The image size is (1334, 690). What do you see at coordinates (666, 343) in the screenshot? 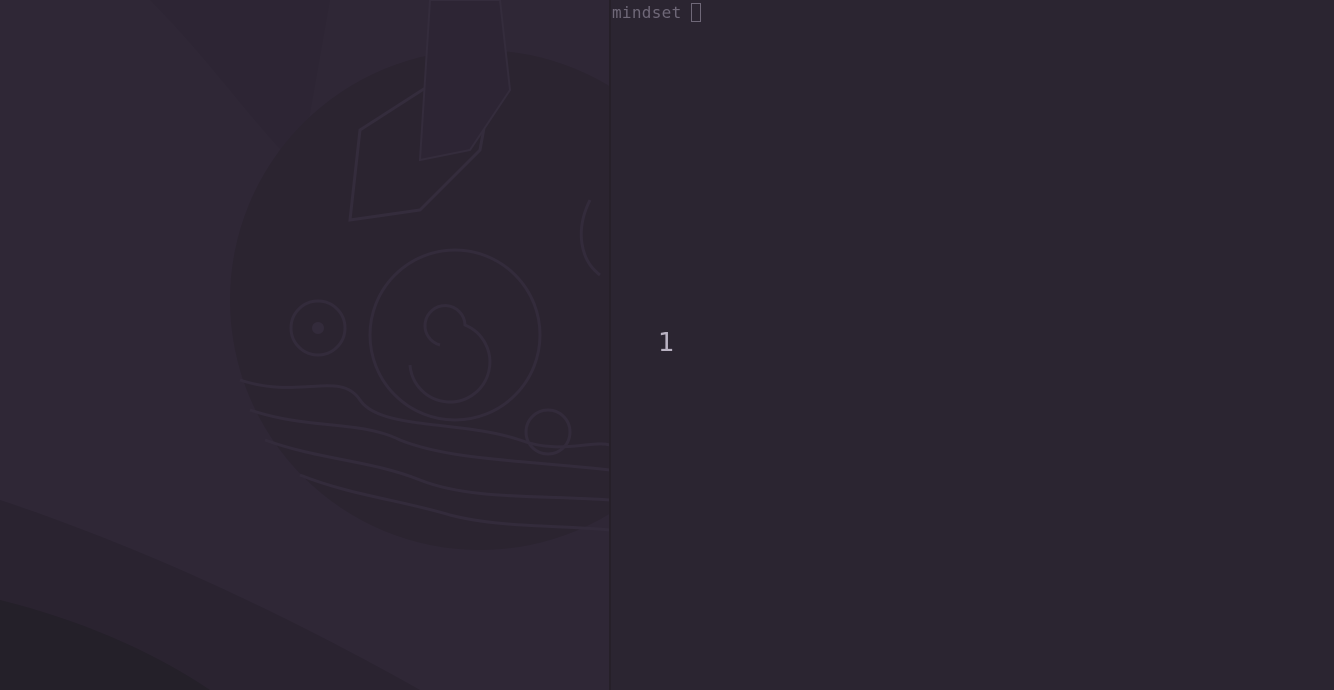
I see `counter-value: 1` at bounding box center [666, 343].